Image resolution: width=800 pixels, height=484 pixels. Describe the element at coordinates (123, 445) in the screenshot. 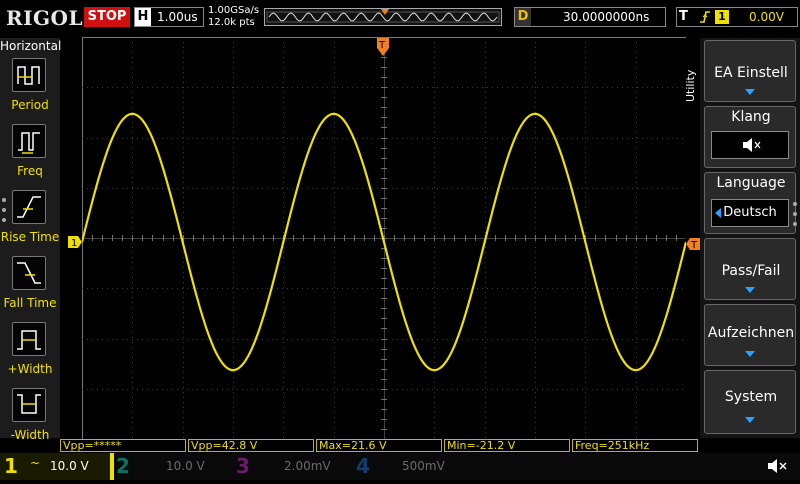

I see `measurement-vpp-invalid: Vpp=*****` at that location.